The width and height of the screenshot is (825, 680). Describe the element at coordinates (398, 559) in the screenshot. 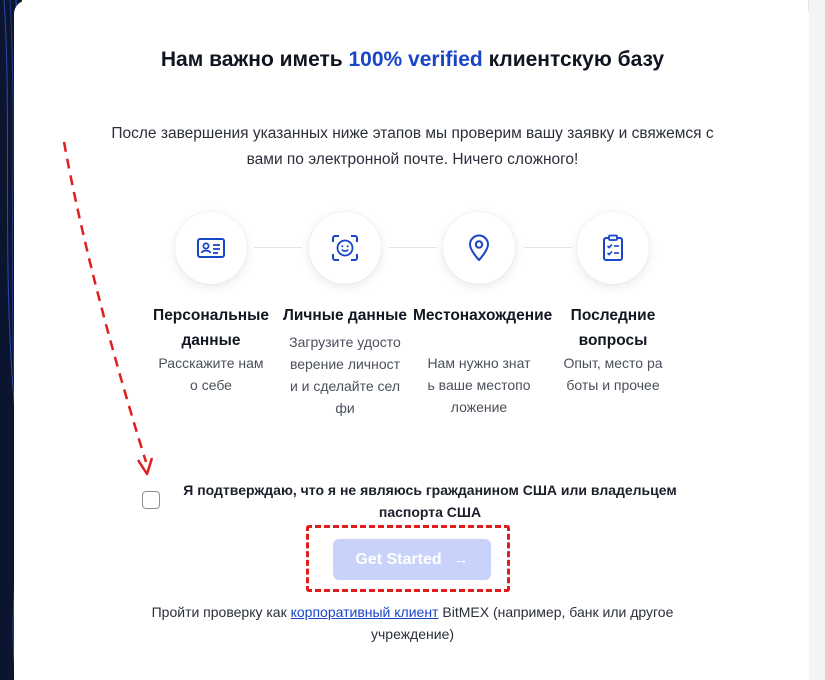

I see `get-started-label: Get Started` at that location.